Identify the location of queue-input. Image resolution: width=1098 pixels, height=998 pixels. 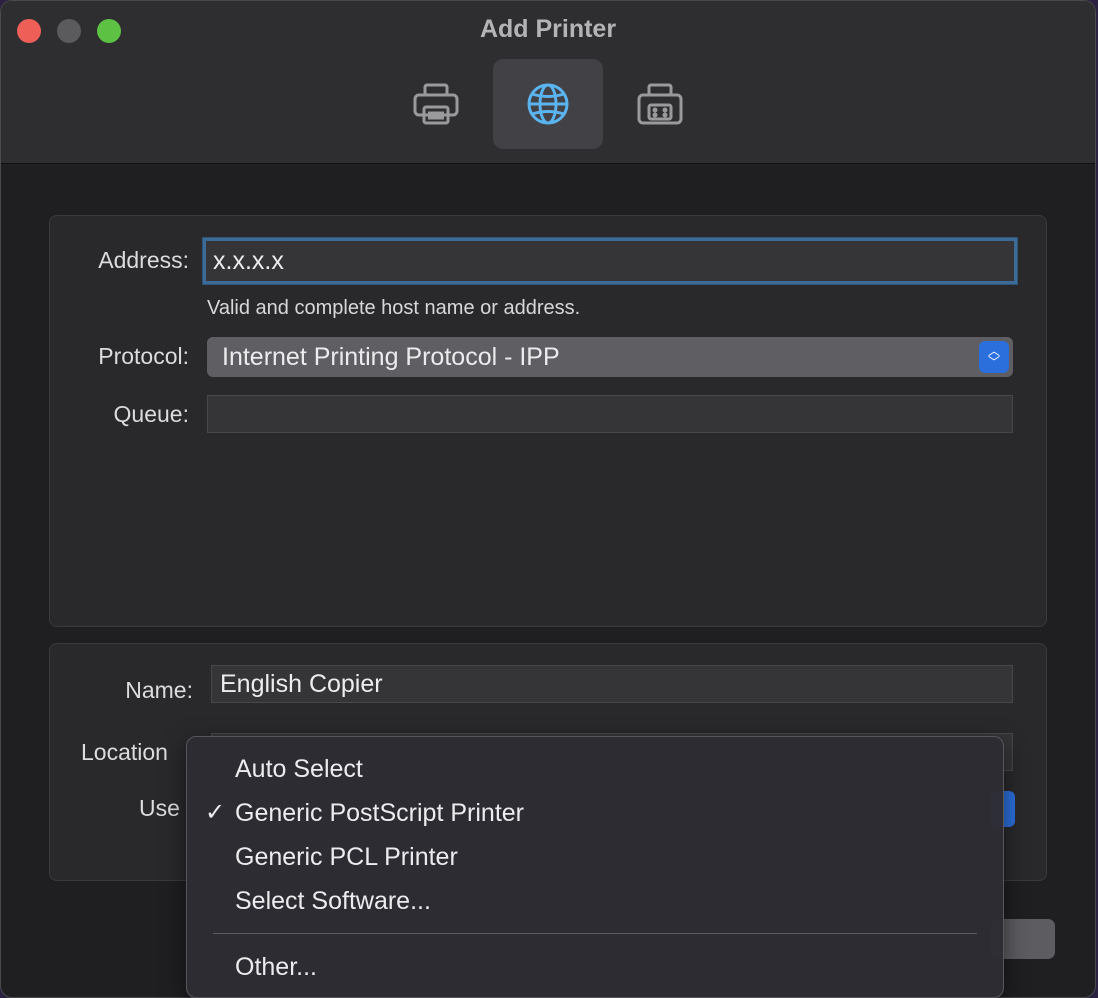
(610, 414).